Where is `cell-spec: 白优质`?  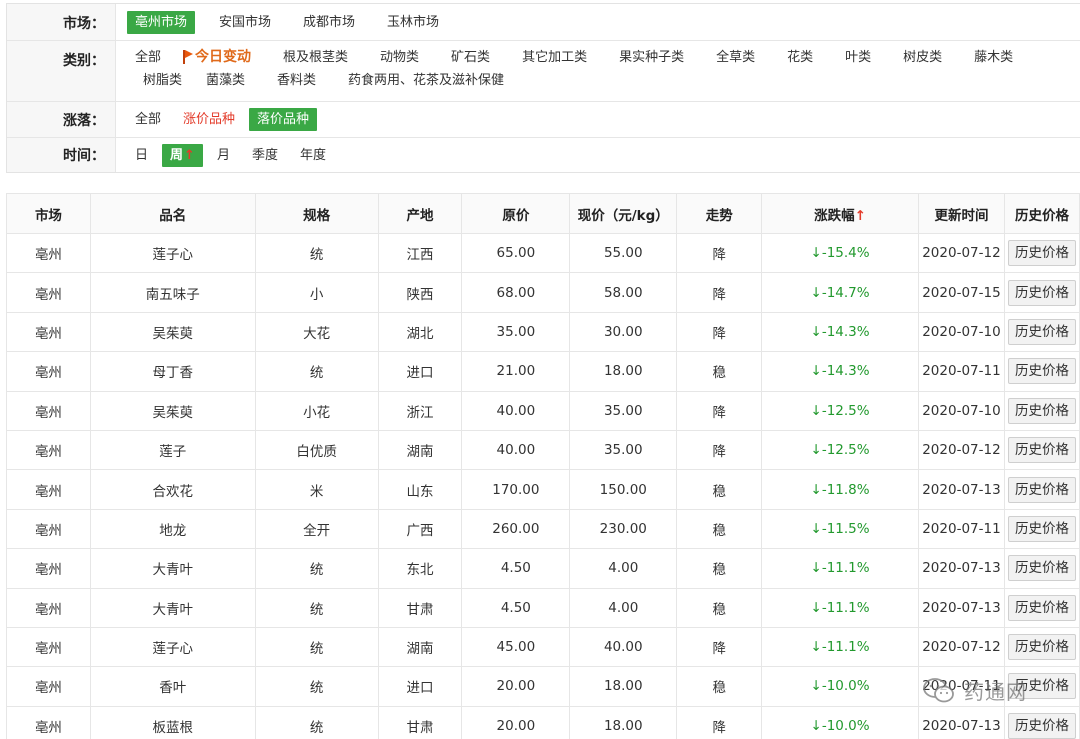
cell-spec: 白优质 is located at coordinates (316, 450).